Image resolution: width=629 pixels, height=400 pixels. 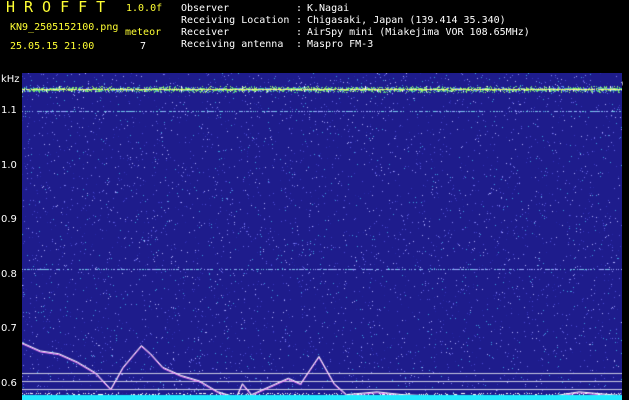 What do you see at coordinates (9, 220) in the screenshot?
I see `y-tick-label: 0.9` at bounding box center [9, 220].